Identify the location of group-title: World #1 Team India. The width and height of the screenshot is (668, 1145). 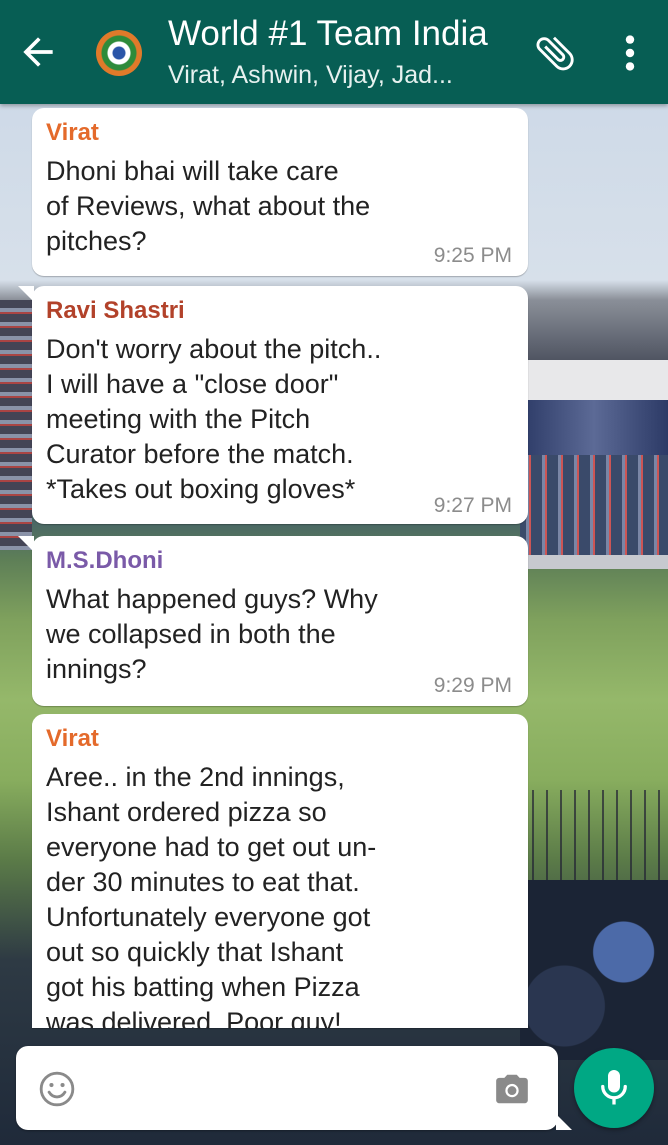
(328, 34).